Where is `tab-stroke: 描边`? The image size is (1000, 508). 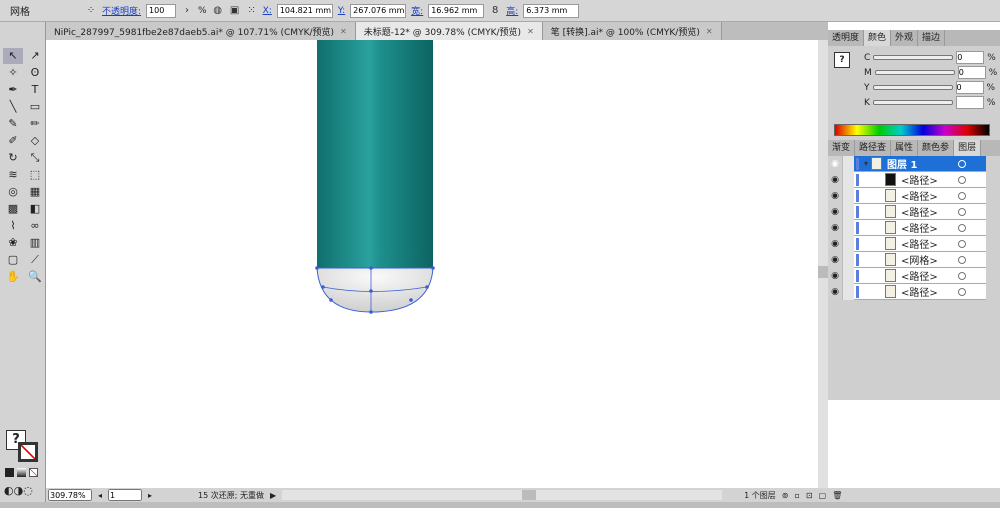 tab-stroke: 描边 is located at coordinates (932, 38).